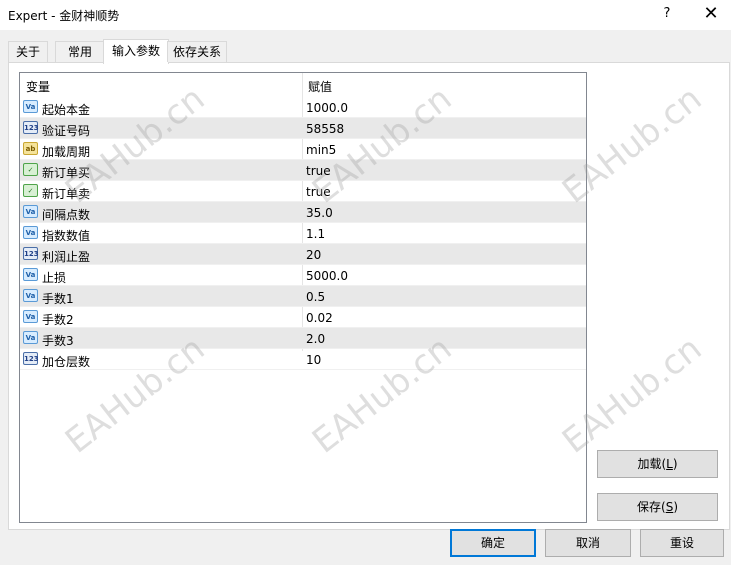 This screenshot has height=565, width=731. Describe the element at coordinates (66, 173) in the screenshot. I see `parameter-name: 新订单买` at that location.